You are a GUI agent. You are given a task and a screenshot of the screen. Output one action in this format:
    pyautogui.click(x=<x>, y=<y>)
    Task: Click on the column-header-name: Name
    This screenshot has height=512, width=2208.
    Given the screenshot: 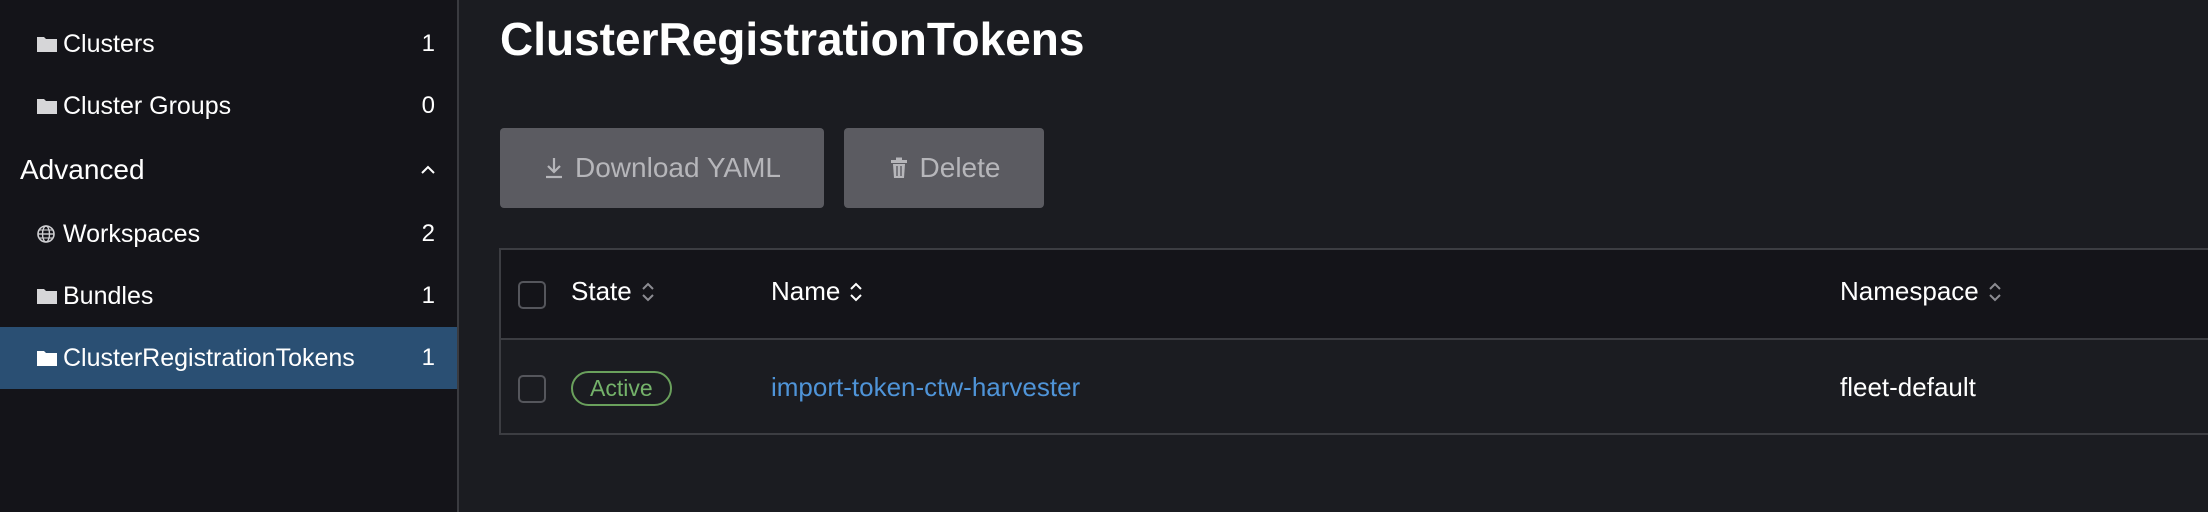 What is the action you would take?
    pyautogui.click(x=817, y=291)
    